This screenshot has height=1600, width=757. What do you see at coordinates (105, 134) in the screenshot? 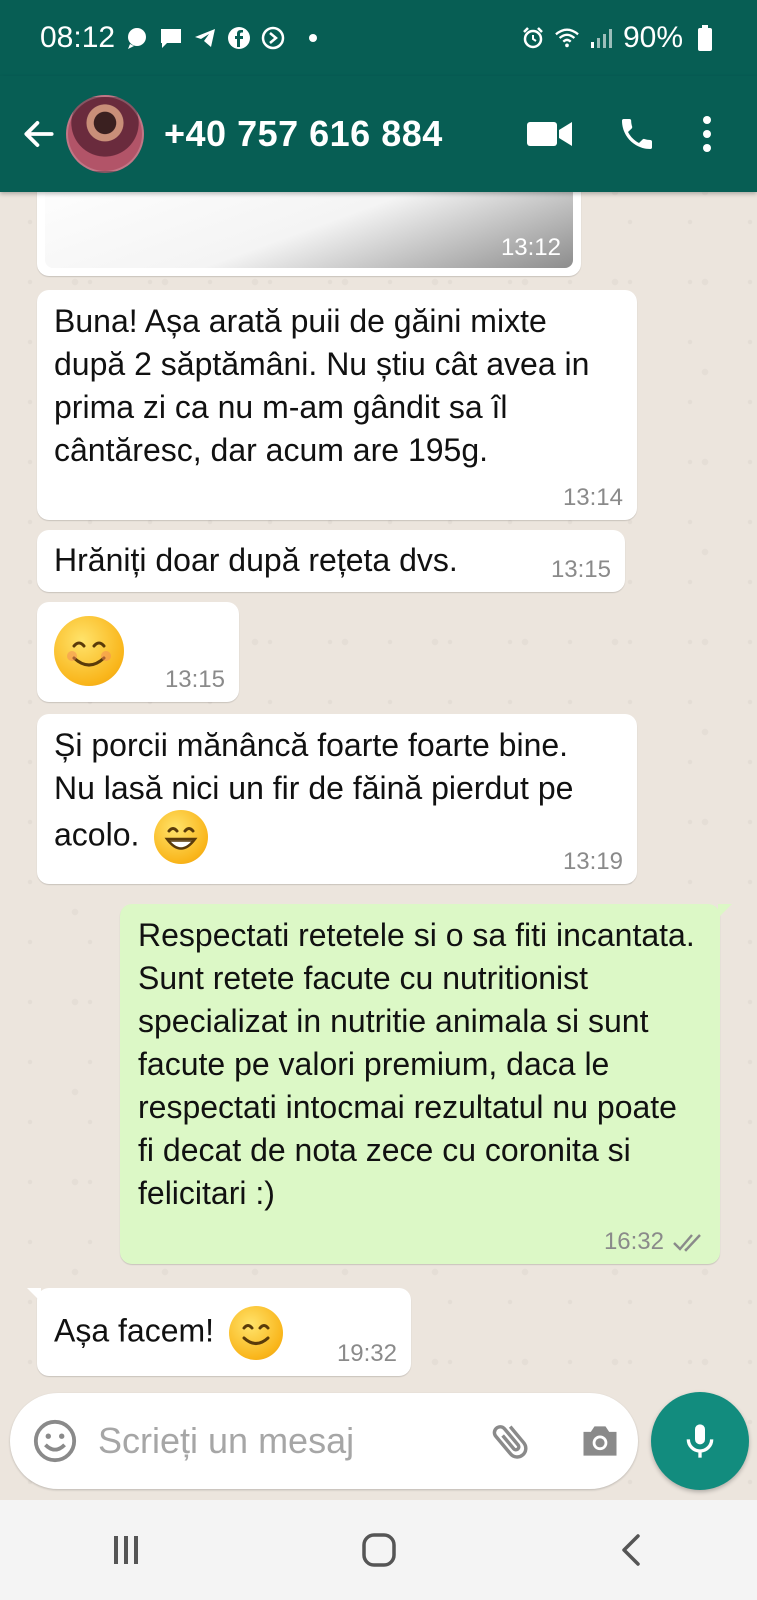
I see `avatar` at bounding box center [105, 134].